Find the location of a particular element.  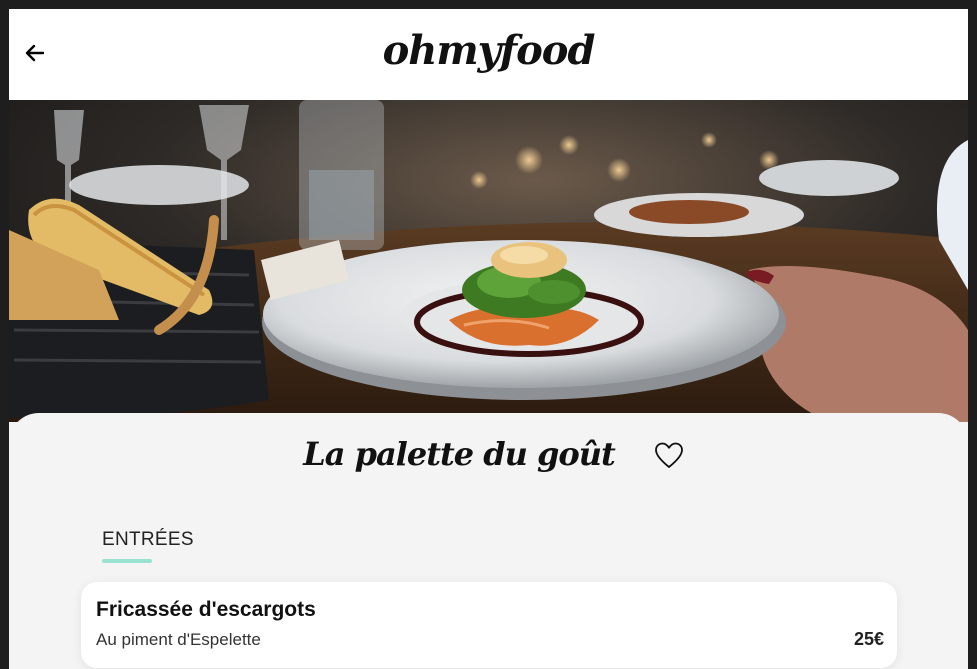

heart-icon is located at coordinates (669, 456).